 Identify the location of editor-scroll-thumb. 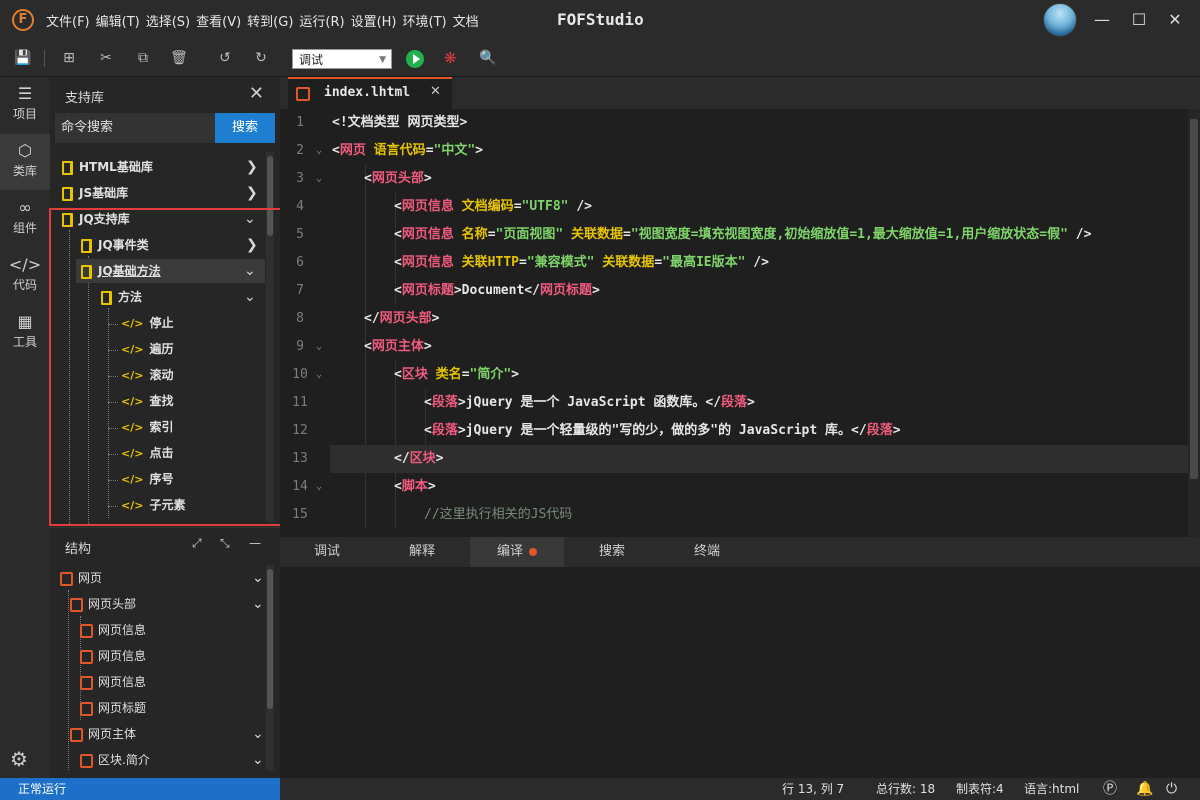
(1194, 299).